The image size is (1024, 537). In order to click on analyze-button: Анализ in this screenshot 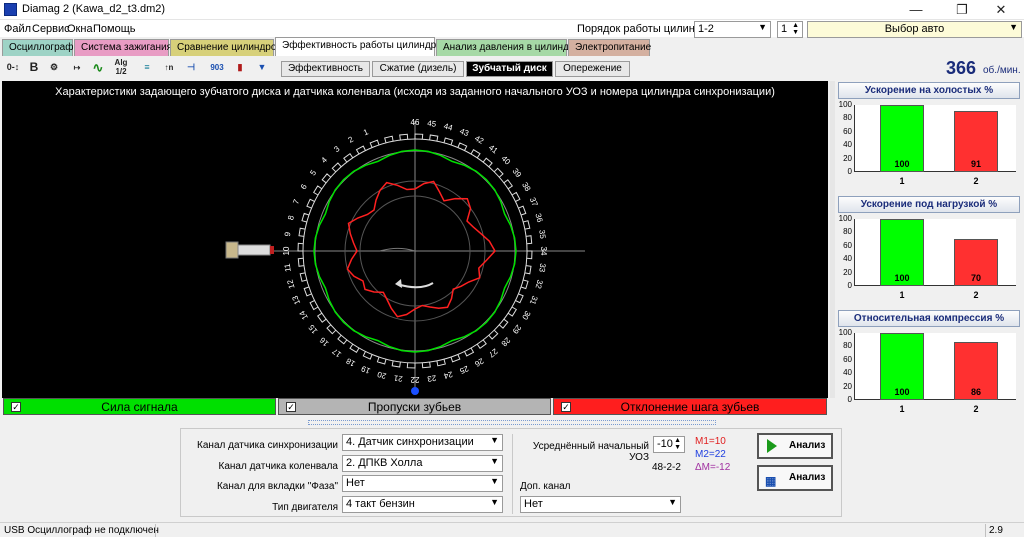, I will do `click(795, 446)`.